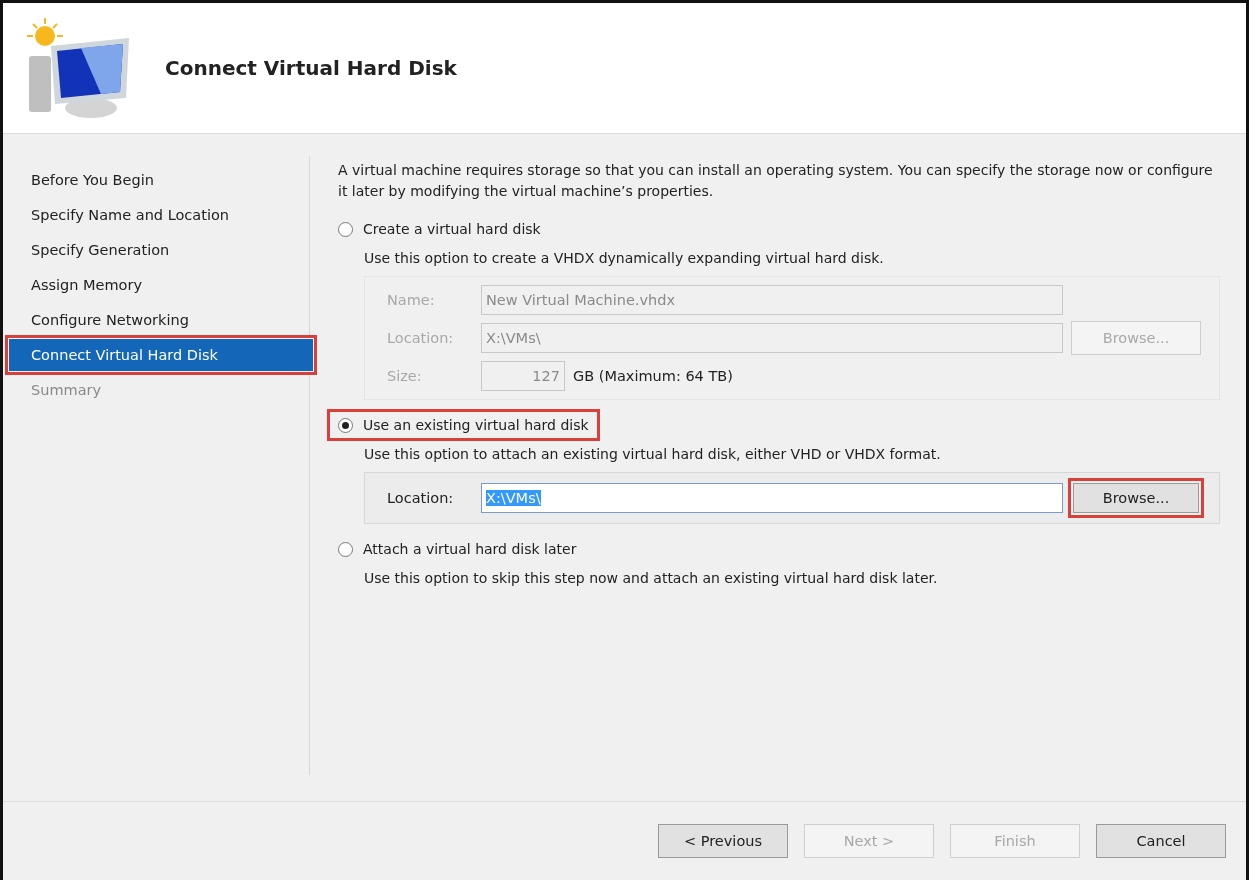 This screenshot has width=1249, height=880. What do you see at coordinates (1161, 841) in the screenshot?
I see `wizard-button: Cancel` at bounding box center [1161, 841].